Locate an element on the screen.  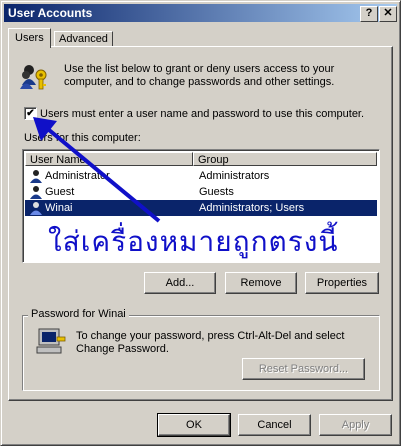
help-button: ? is located at coordinates (369, 14).